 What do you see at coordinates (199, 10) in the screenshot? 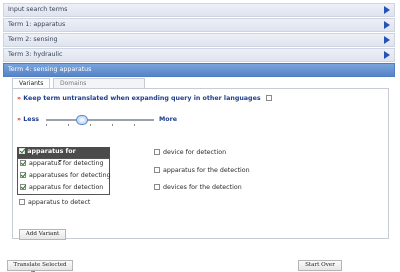
I see `accordion-input-search-terms: Input search terms` at bounding box center [199, 10].